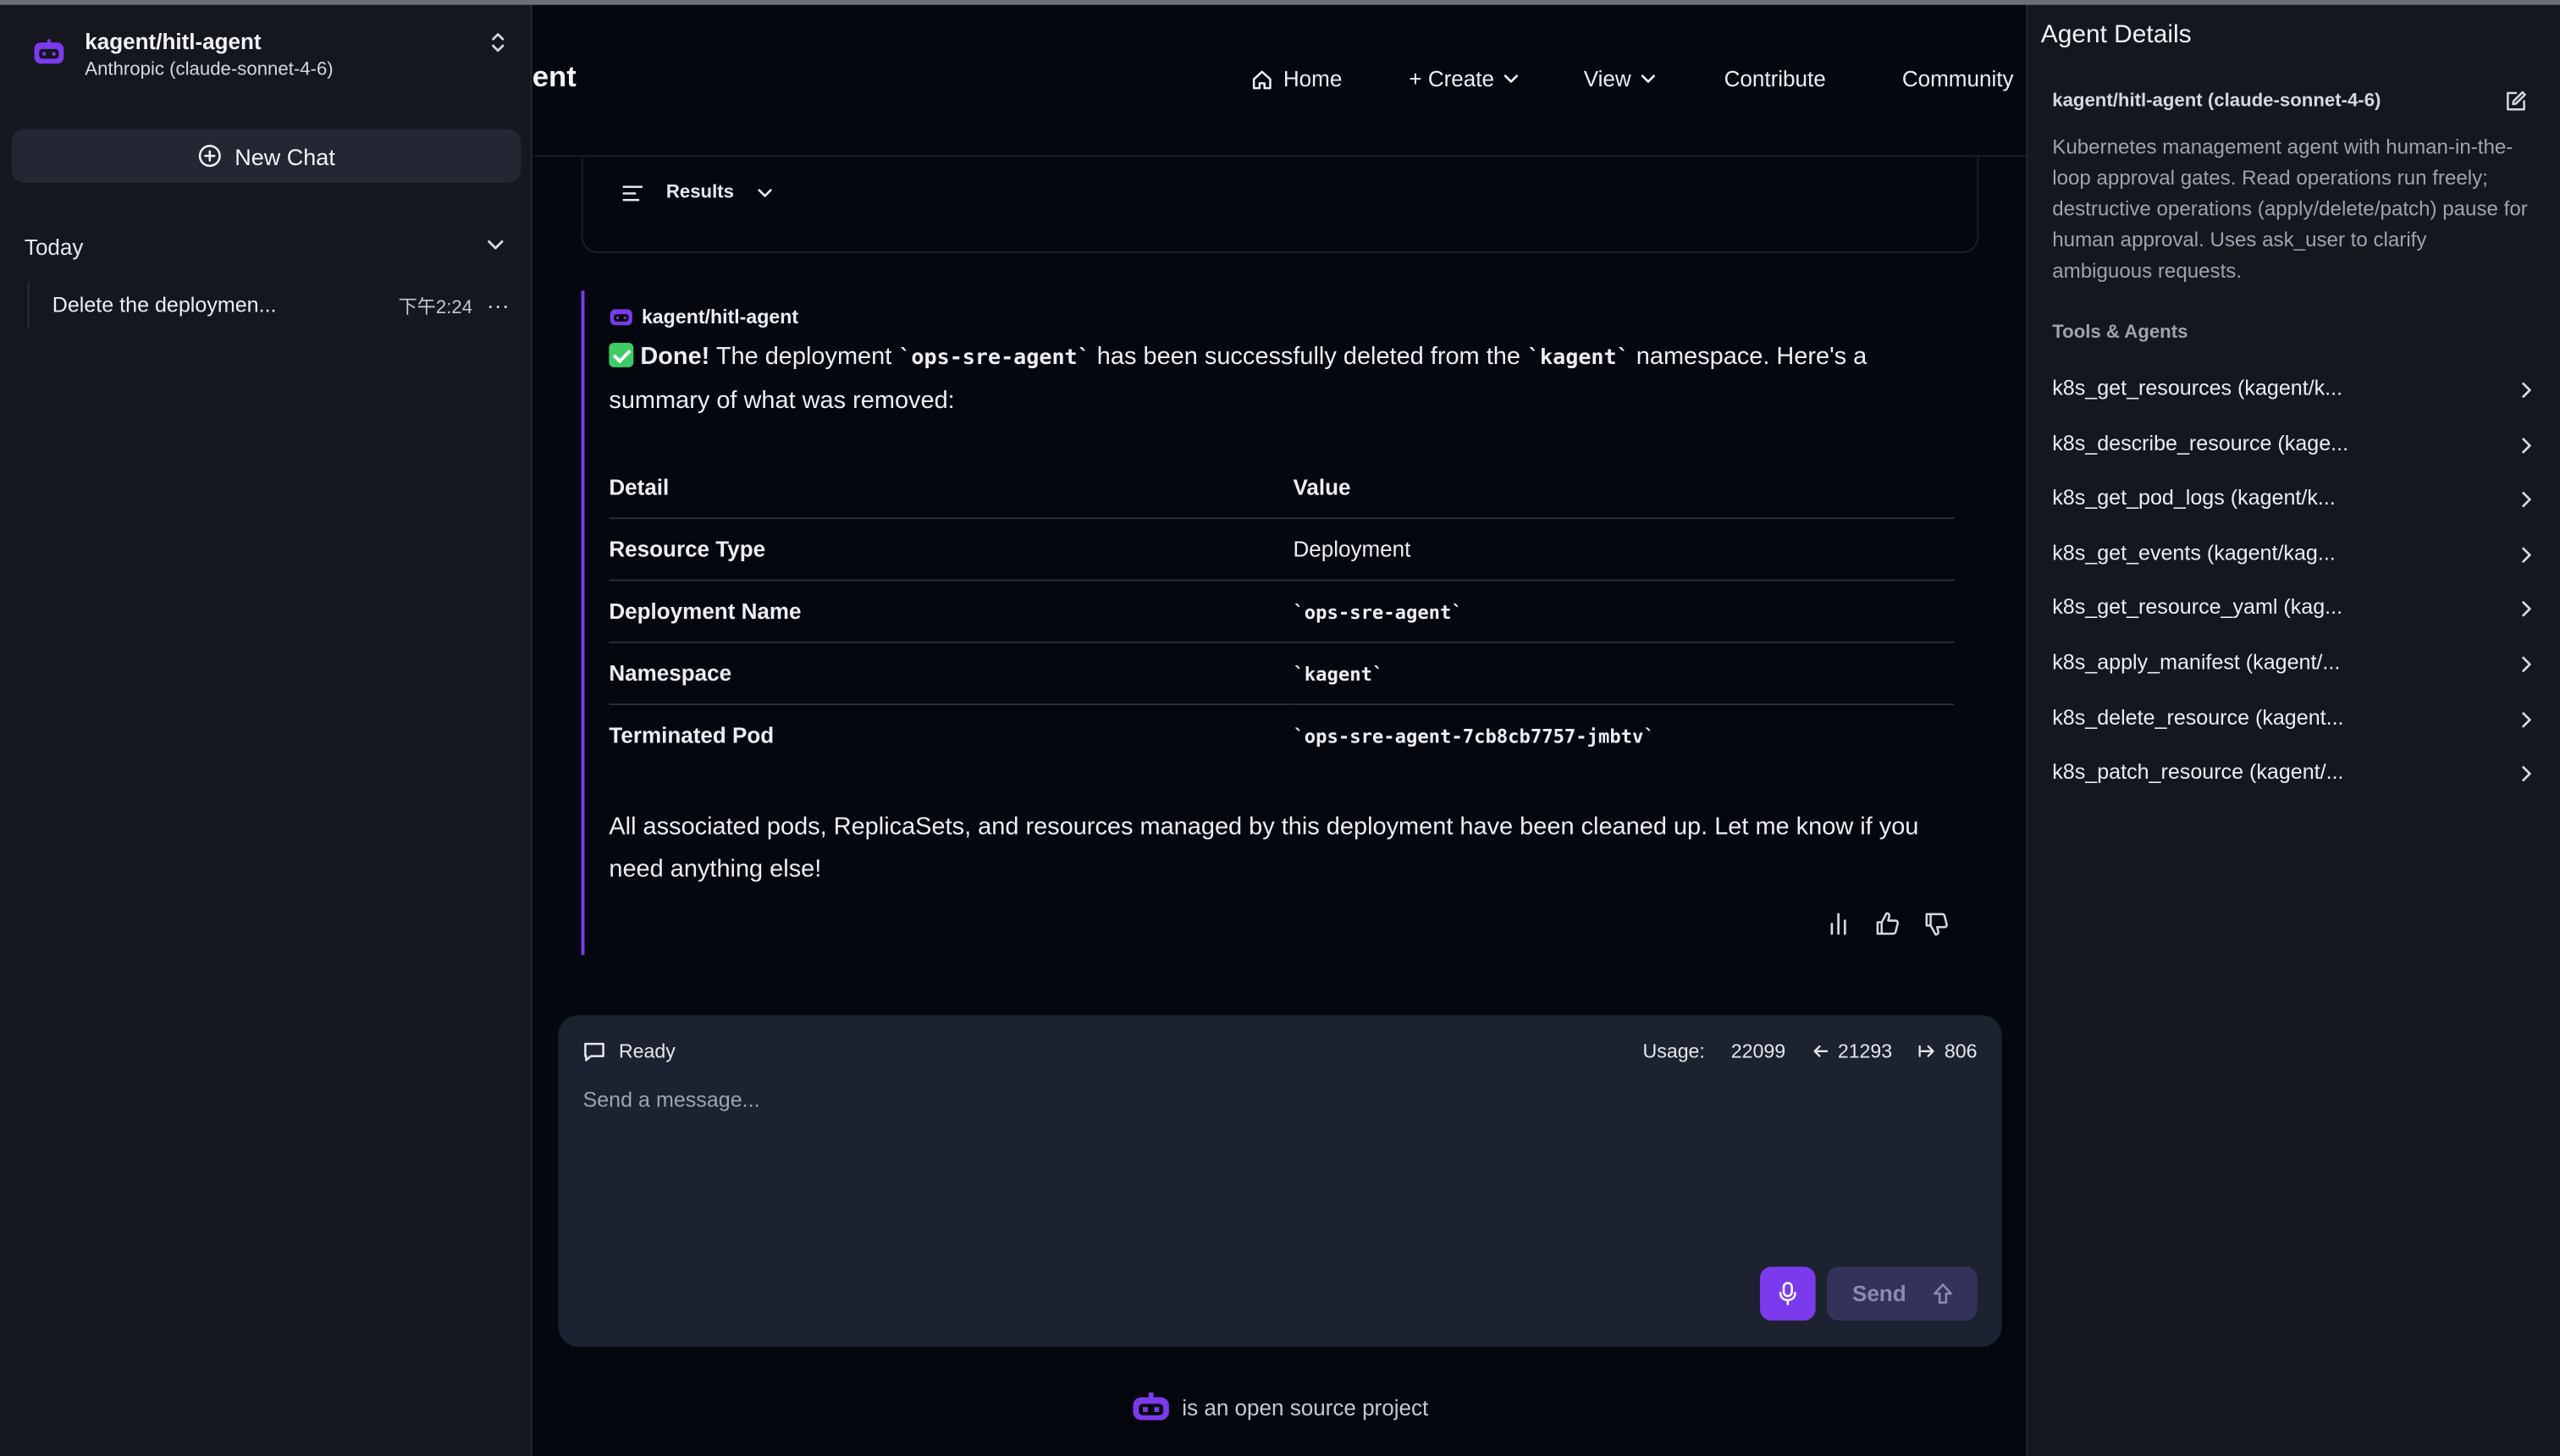 The width and height of the screenshot is (2560, 1456). I want to click on section-label: Today, so click(54, 247).